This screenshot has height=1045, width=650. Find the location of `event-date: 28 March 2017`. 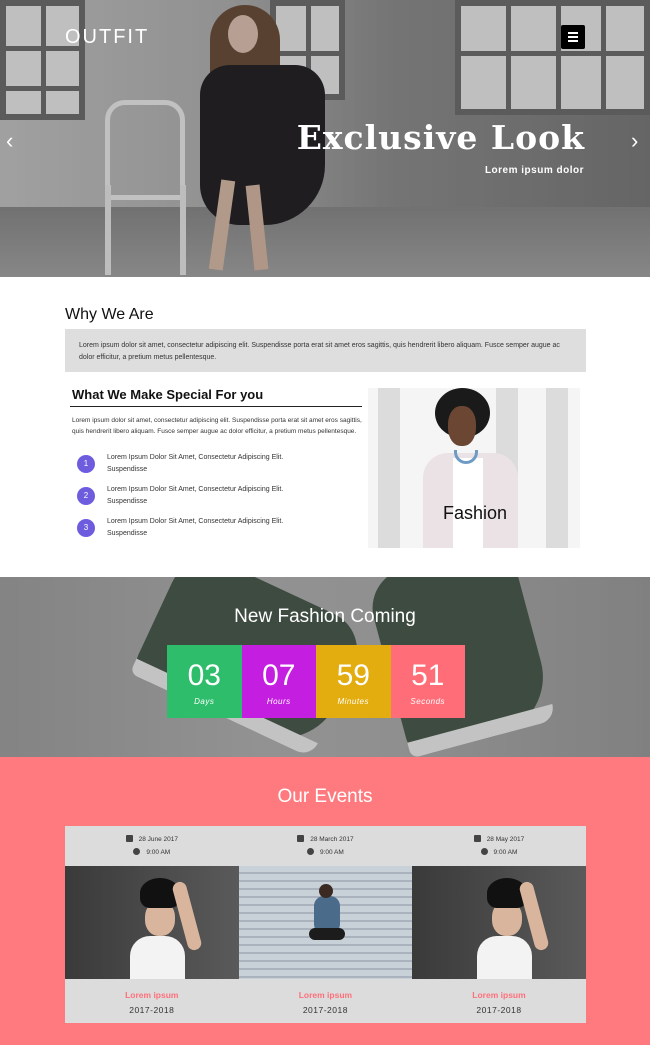

event-date: 28 March 2017 is located at coordinates (326, 839).